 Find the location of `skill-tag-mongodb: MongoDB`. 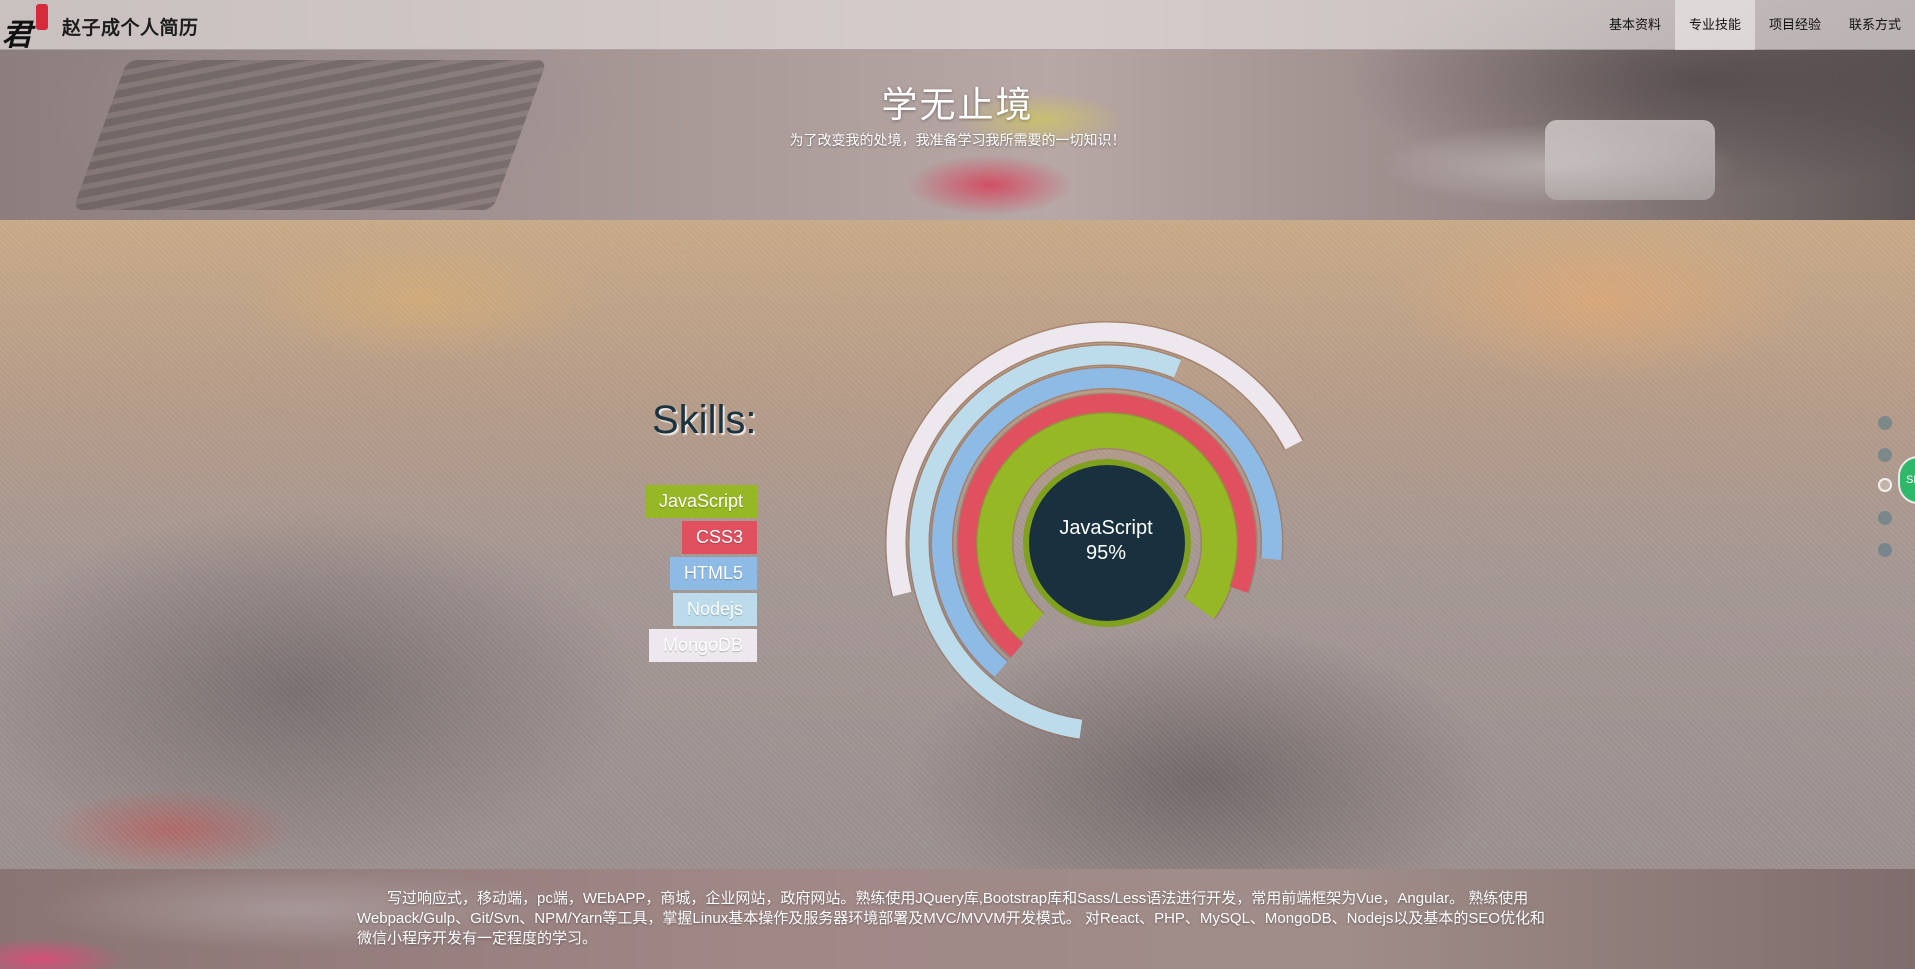

skill-tag-mongodb: MongoDB is located at coordinates (702, 645).